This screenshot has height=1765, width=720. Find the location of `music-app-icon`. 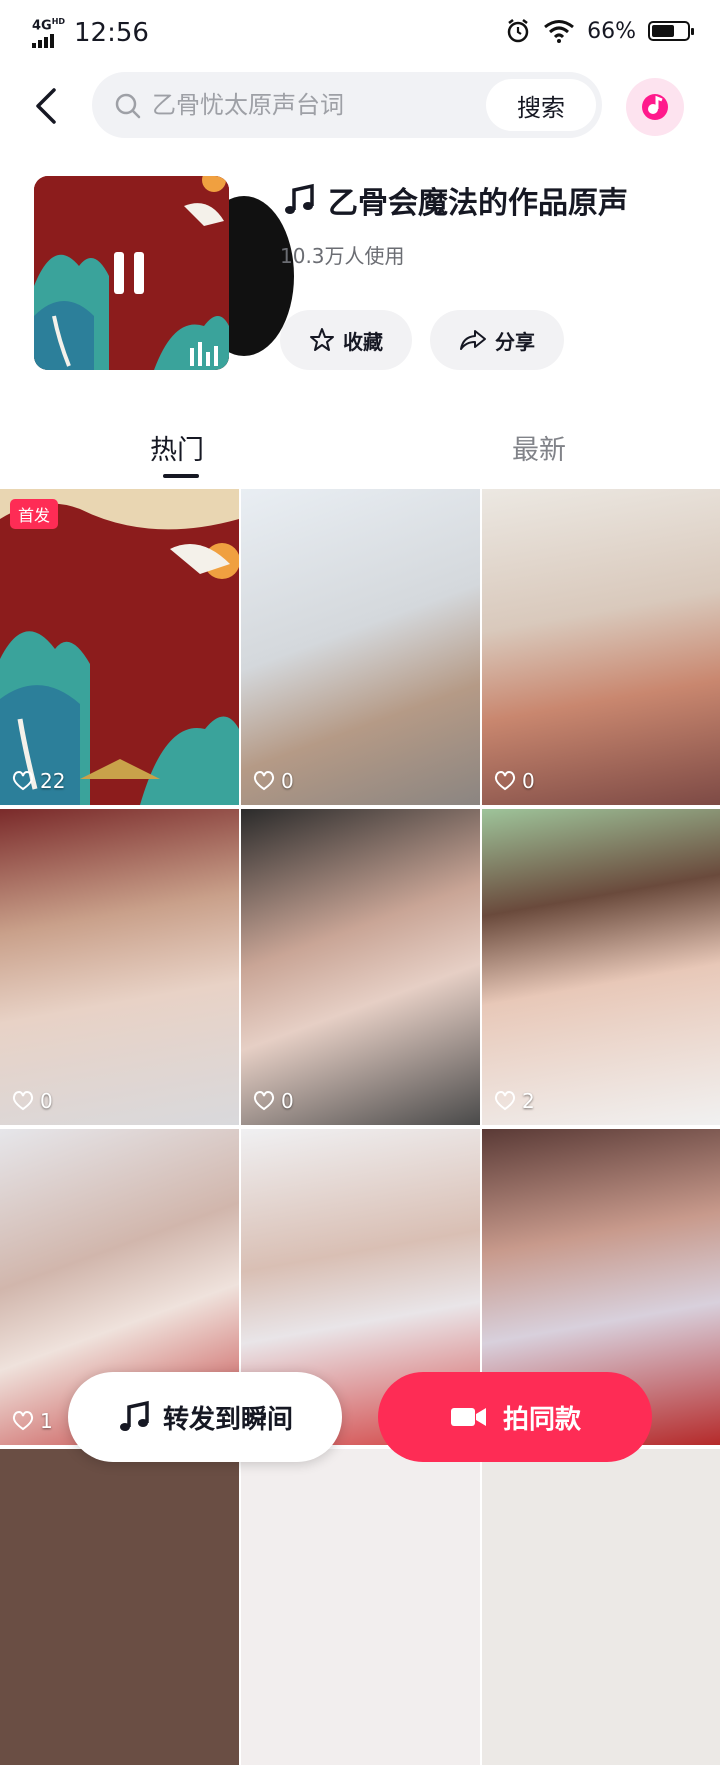

music-app-icon is located at coordinates (655, 107).